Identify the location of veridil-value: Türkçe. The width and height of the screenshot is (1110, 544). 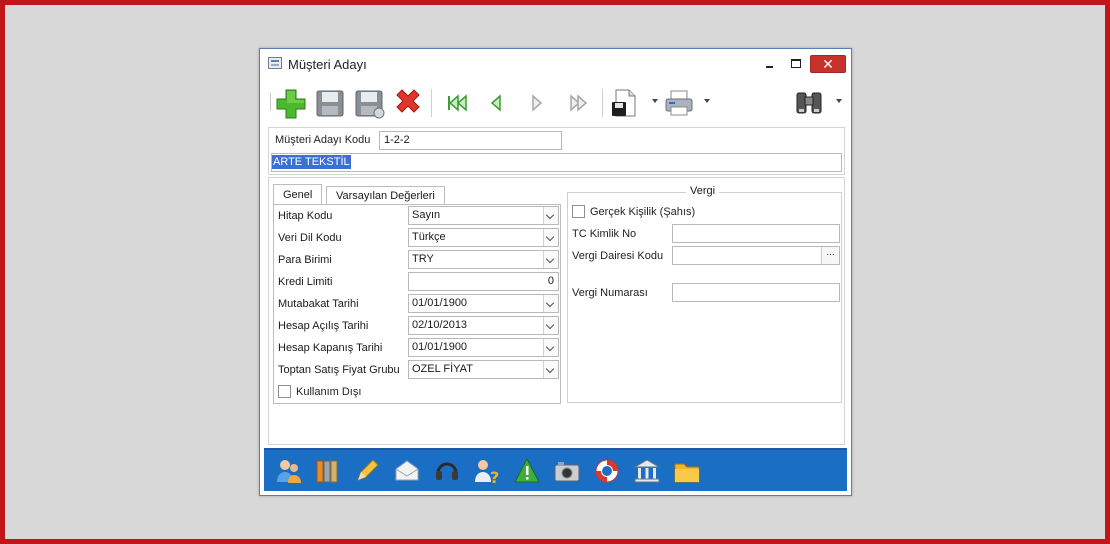
(429, 237).